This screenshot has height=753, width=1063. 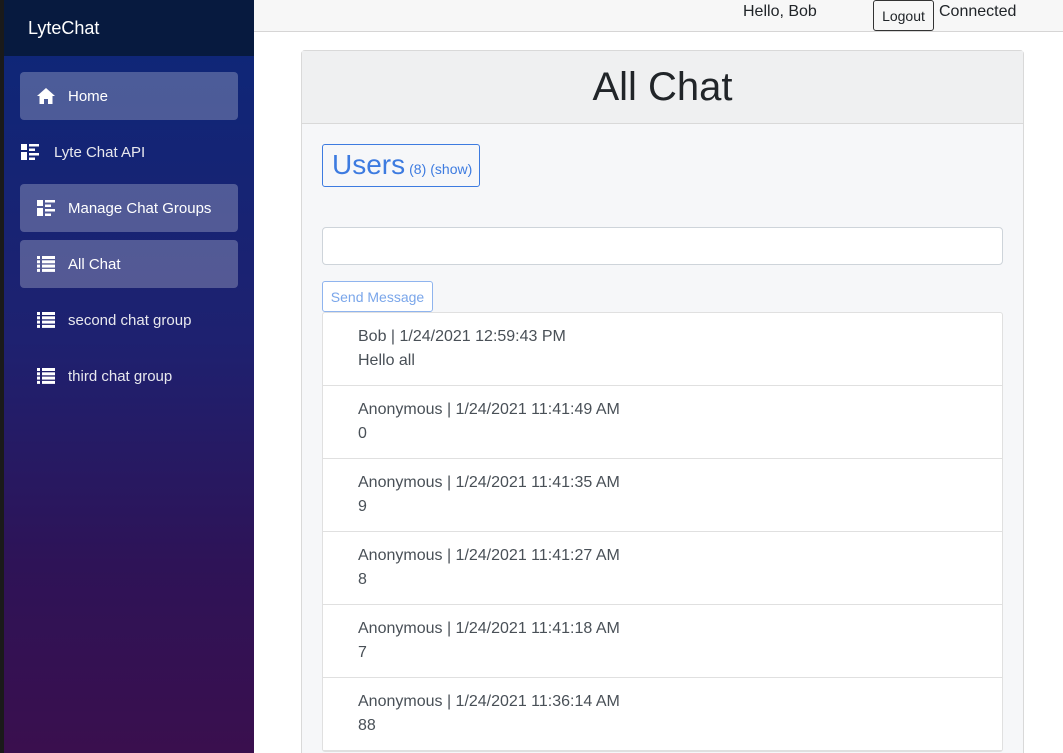 I want to click on message-text: 0, so click(x=362, y=433).